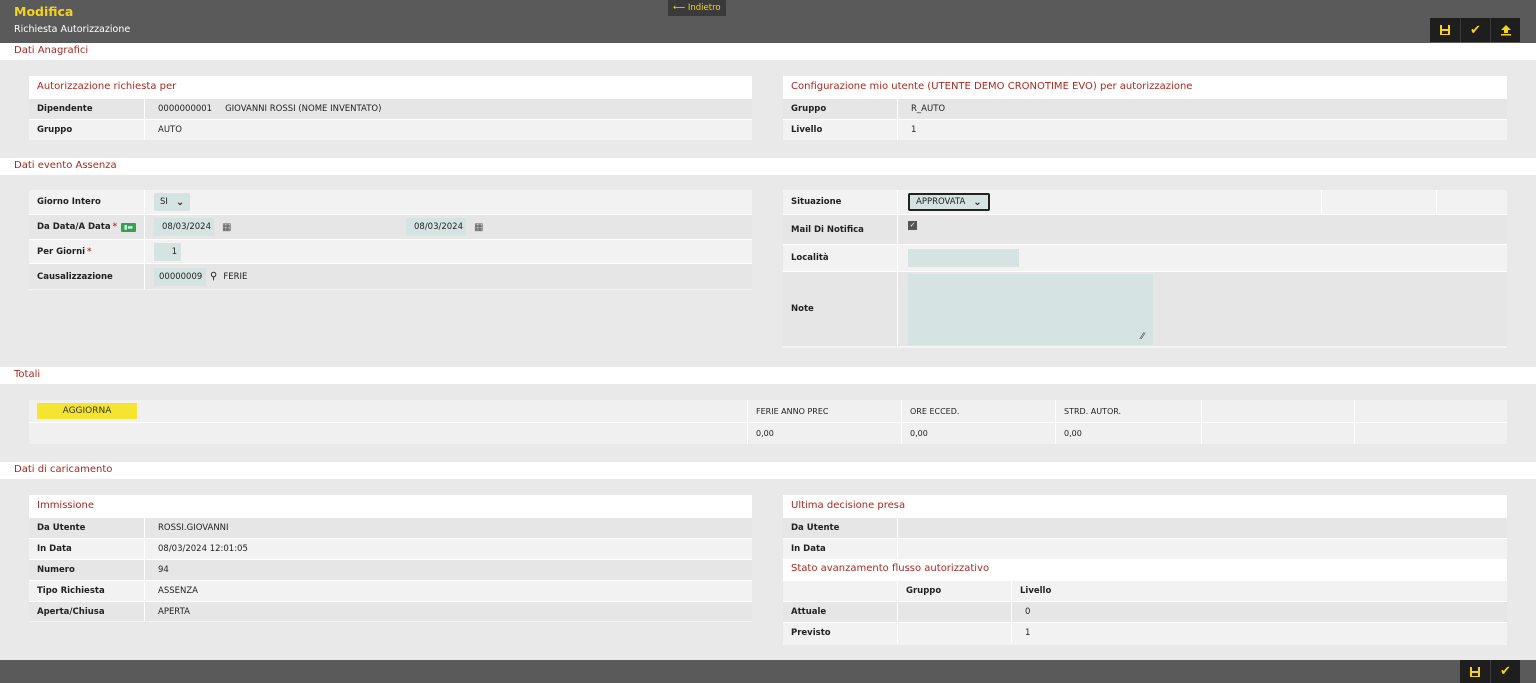 This screenshot has height=683, width=1536. I want to click on totali-header: ORE ECCED., so click(978, 411).